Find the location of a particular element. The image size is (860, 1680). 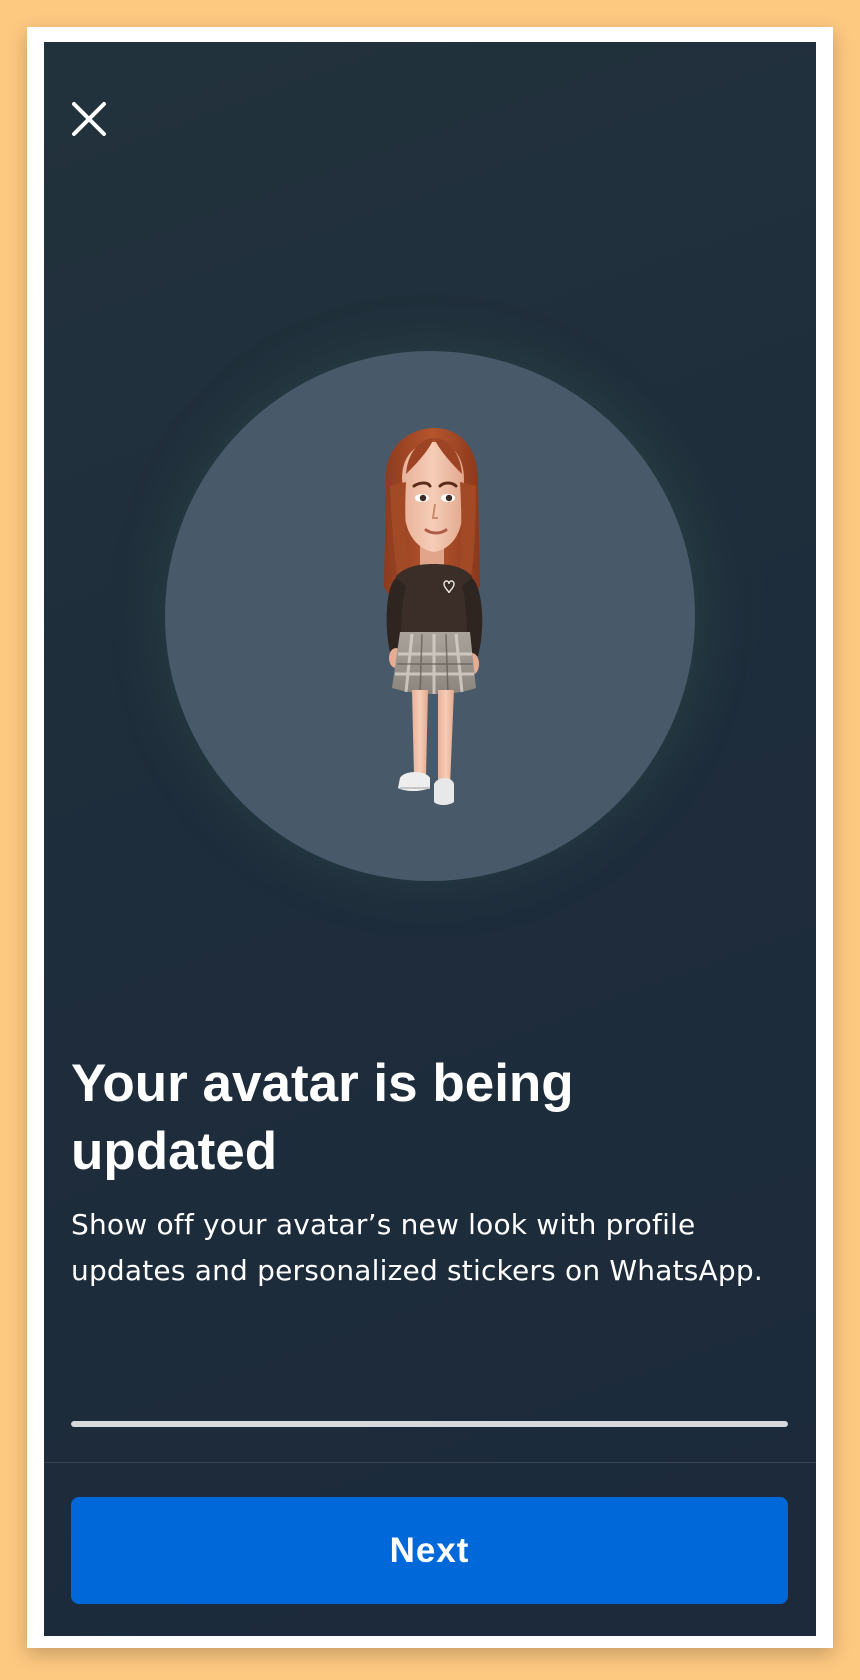

avatar-image is located at coordinates (433, 616).